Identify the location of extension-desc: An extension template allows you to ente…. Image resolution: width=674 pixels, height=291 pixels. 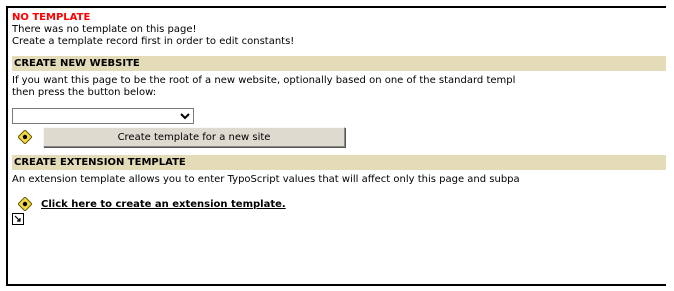
(266, 179).